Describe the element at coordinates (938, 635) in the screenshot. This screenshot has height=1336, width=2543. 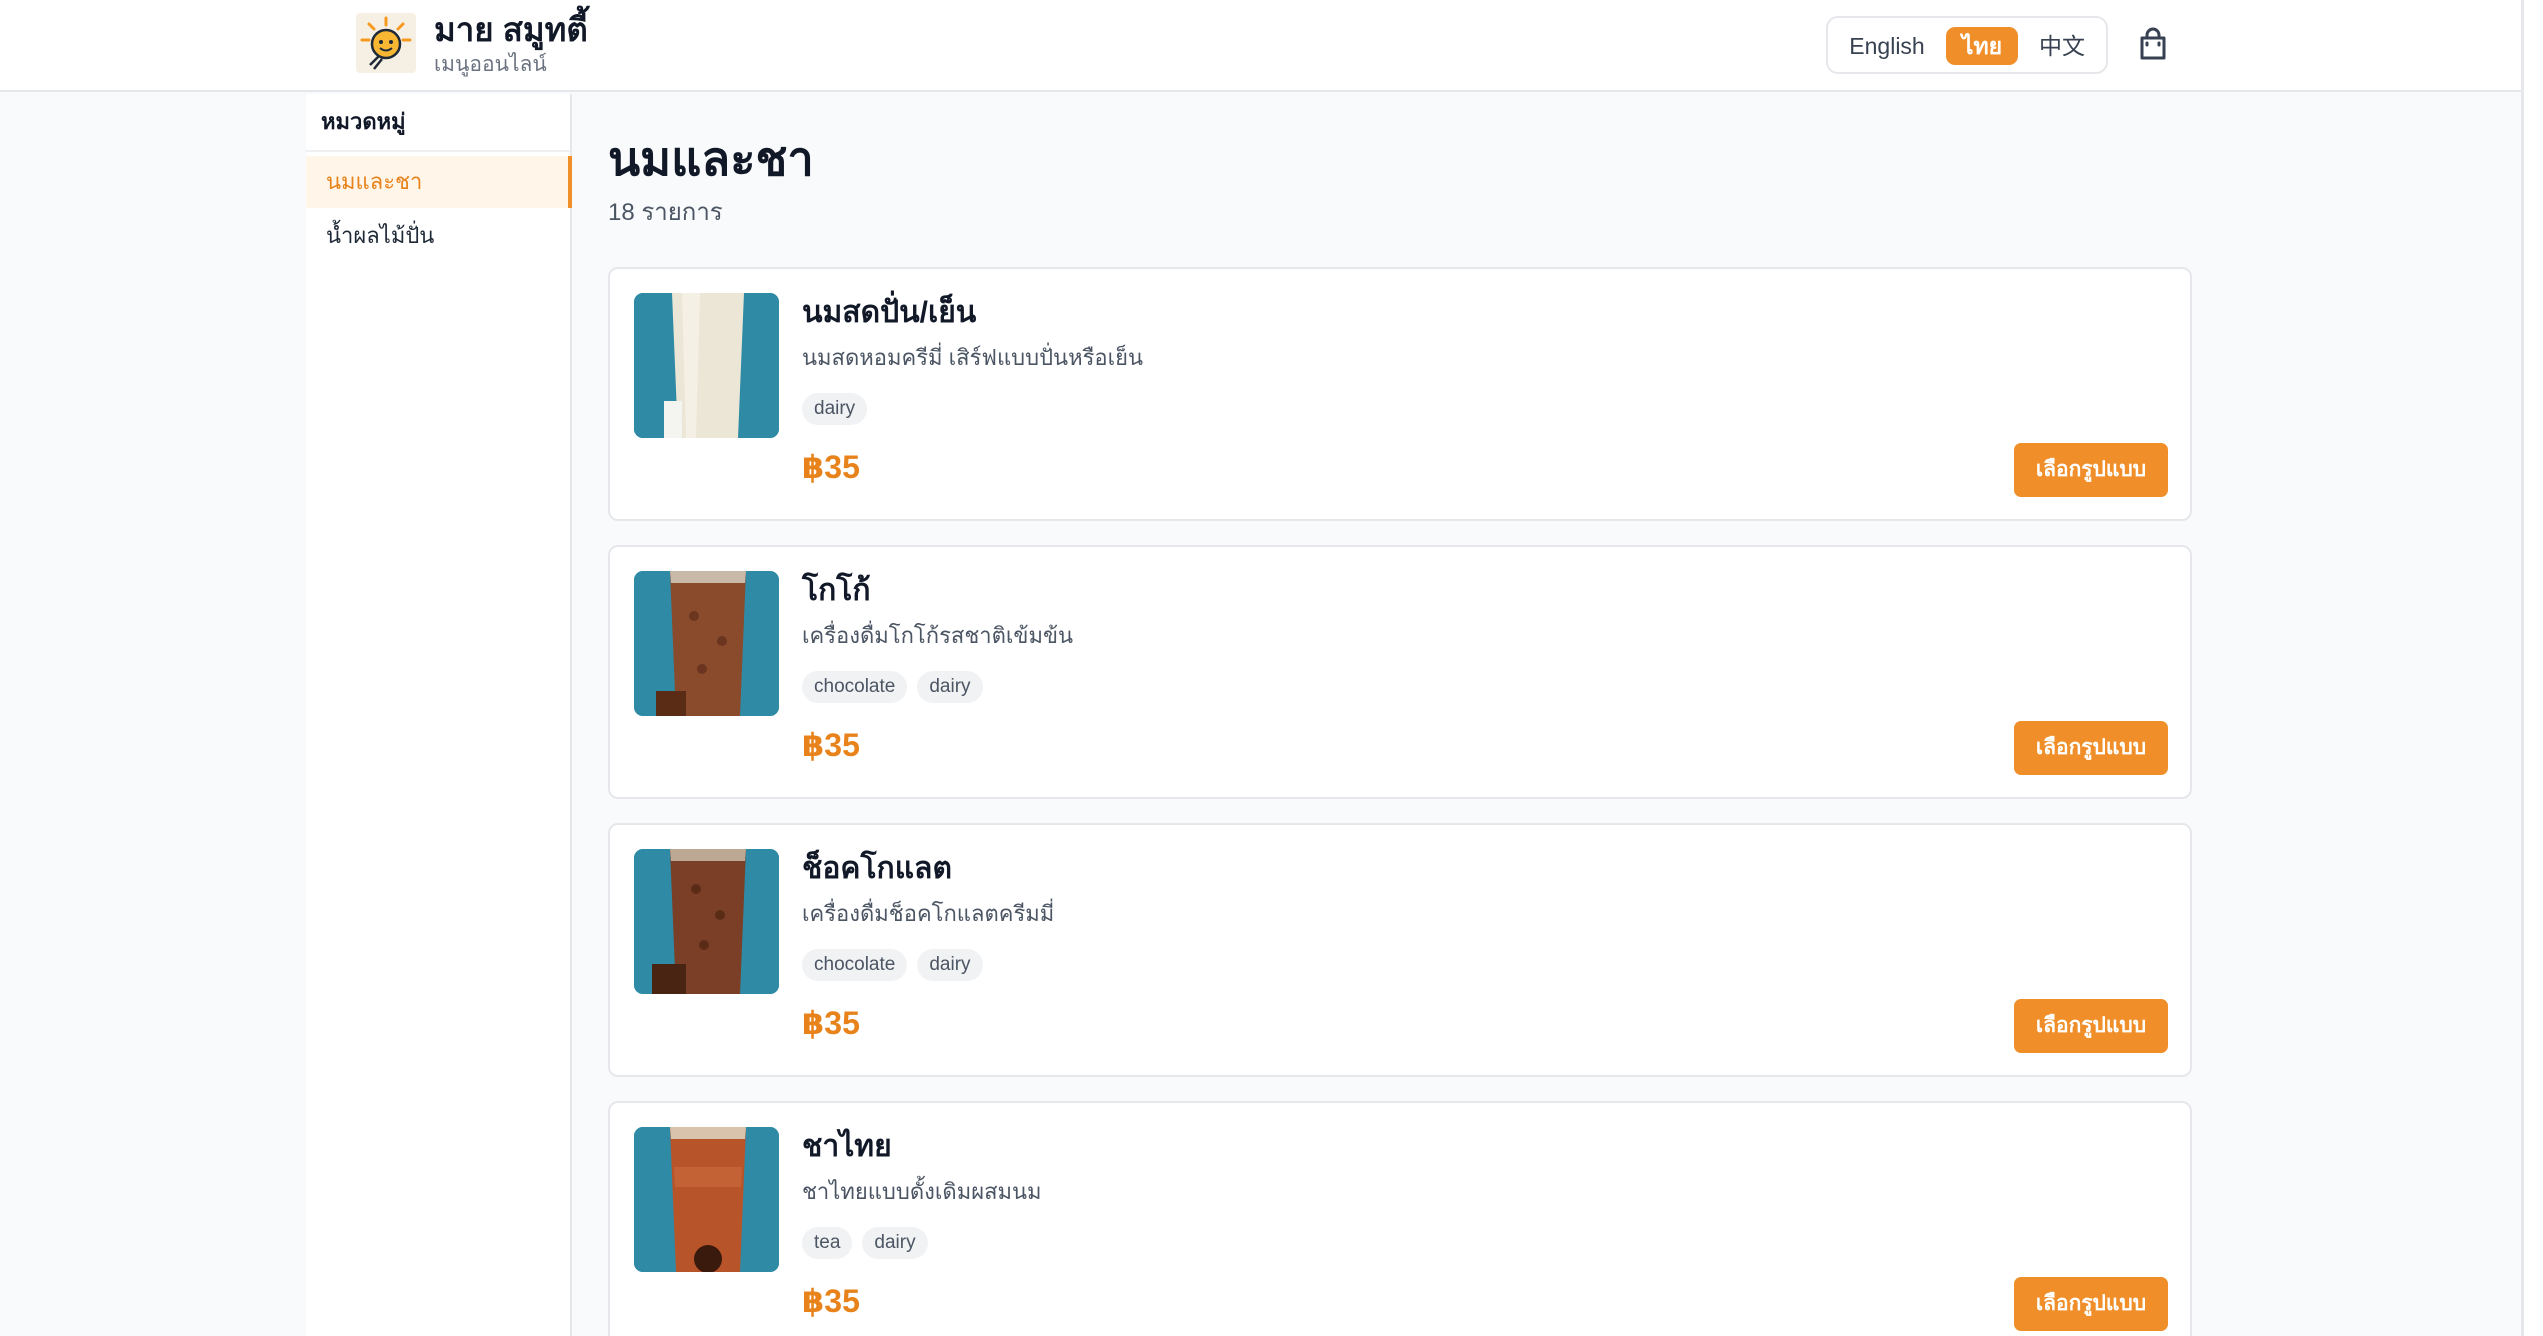
I see `product-description: เครื่องดื่มโกโก้รสชาติเข้มข้น` at that location.